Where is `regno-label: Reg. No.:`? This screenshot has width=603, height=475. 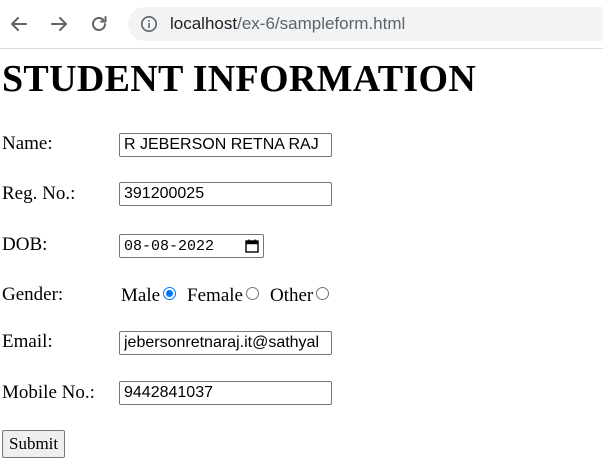
regno-label: Reg. No.: is located at coordinates (39, 193).